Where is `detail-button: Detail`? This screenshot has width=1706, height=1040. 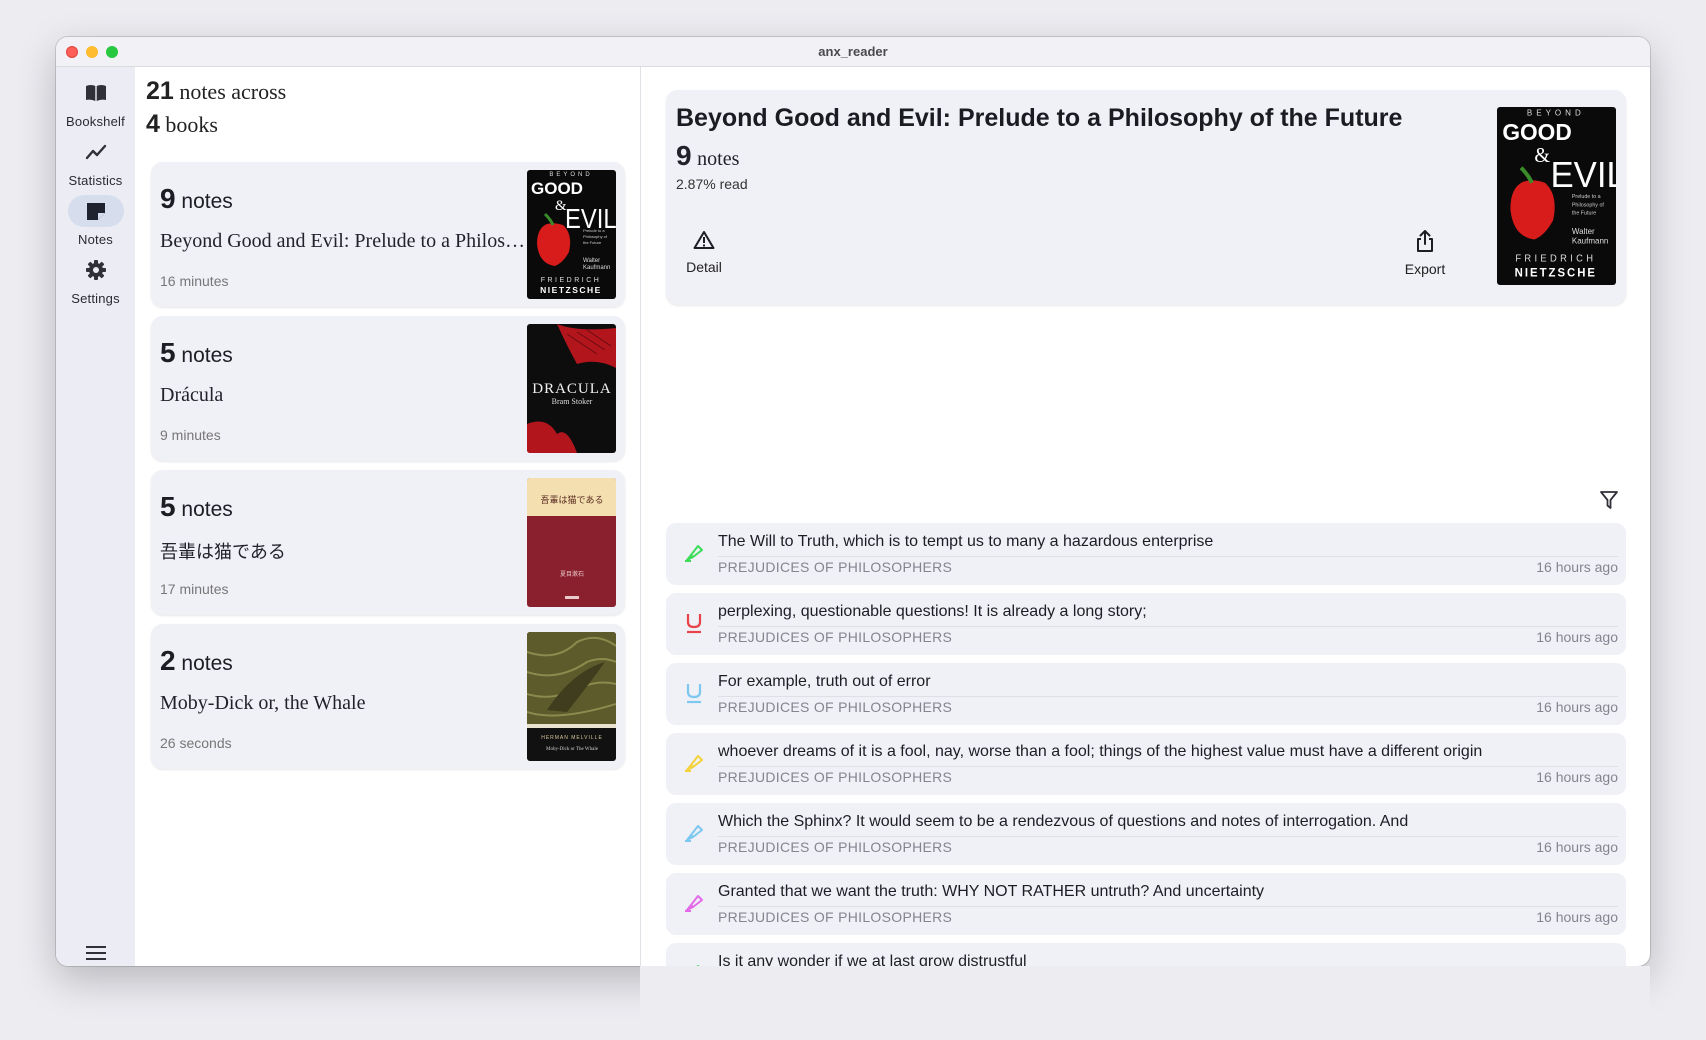
detail-button: Detail is located at coordinates (704, 252).